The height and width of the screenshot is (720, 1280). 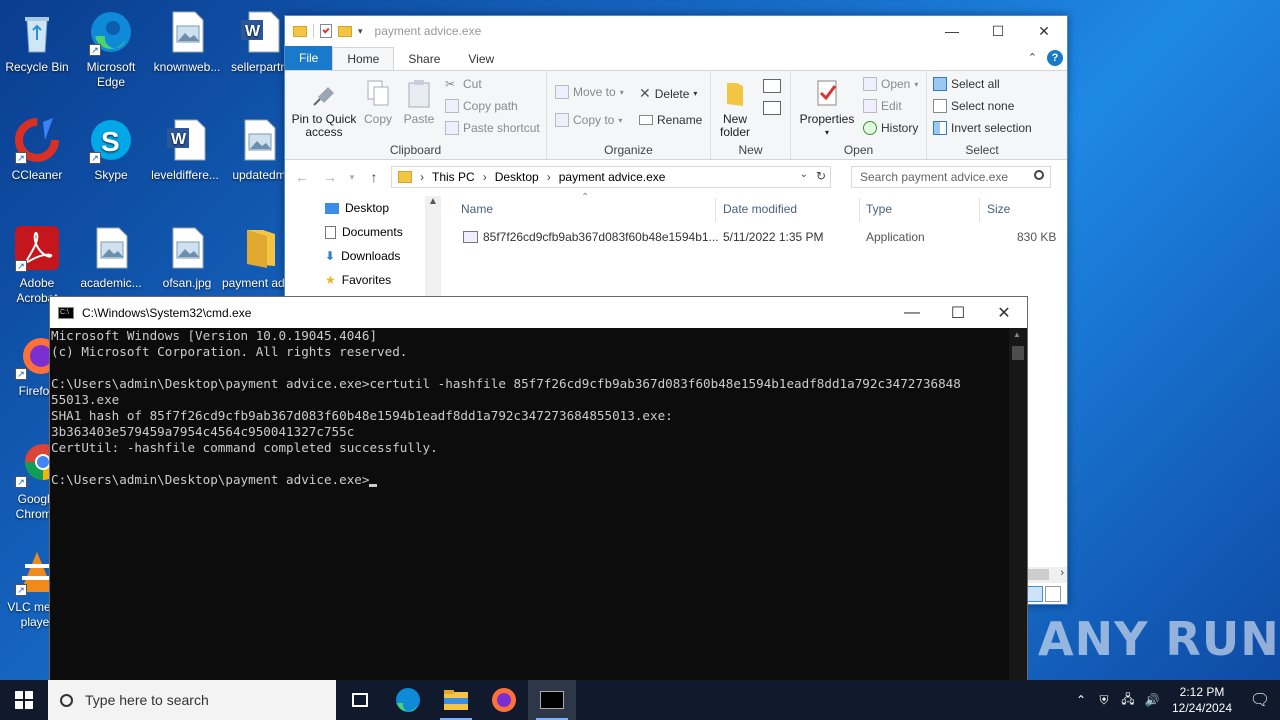 I want to click on move-icon, so click(x=562, y=92).